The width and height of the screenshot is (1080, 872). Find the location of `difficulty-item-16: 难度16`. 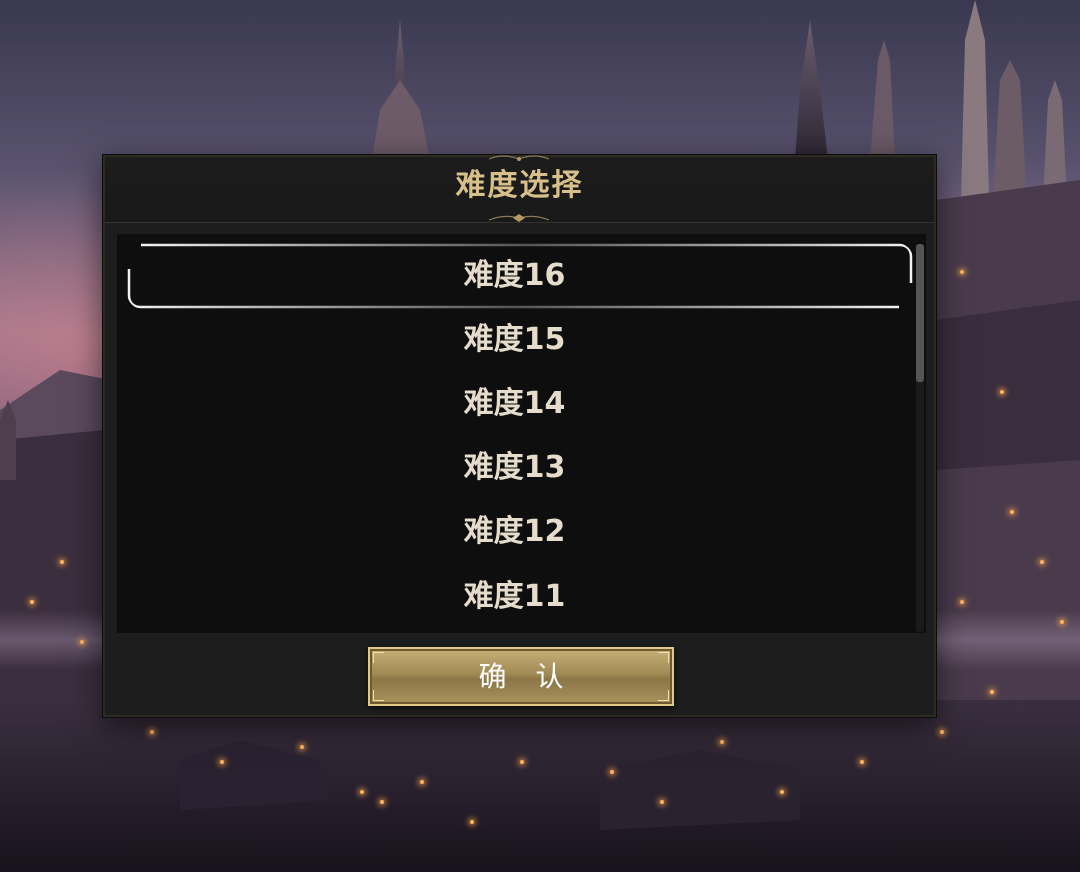

difficulty-item-16: 难度16 is located at coordinates (514, 276).